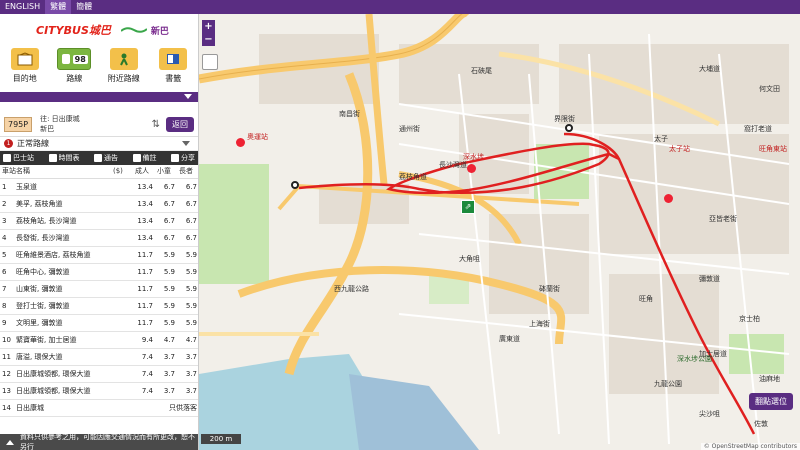 The image size is (800, 450). What do you see at coordinates (173, 59) in the screenshot?
I see `bookmark-icon` at bounding box center [173, 59].